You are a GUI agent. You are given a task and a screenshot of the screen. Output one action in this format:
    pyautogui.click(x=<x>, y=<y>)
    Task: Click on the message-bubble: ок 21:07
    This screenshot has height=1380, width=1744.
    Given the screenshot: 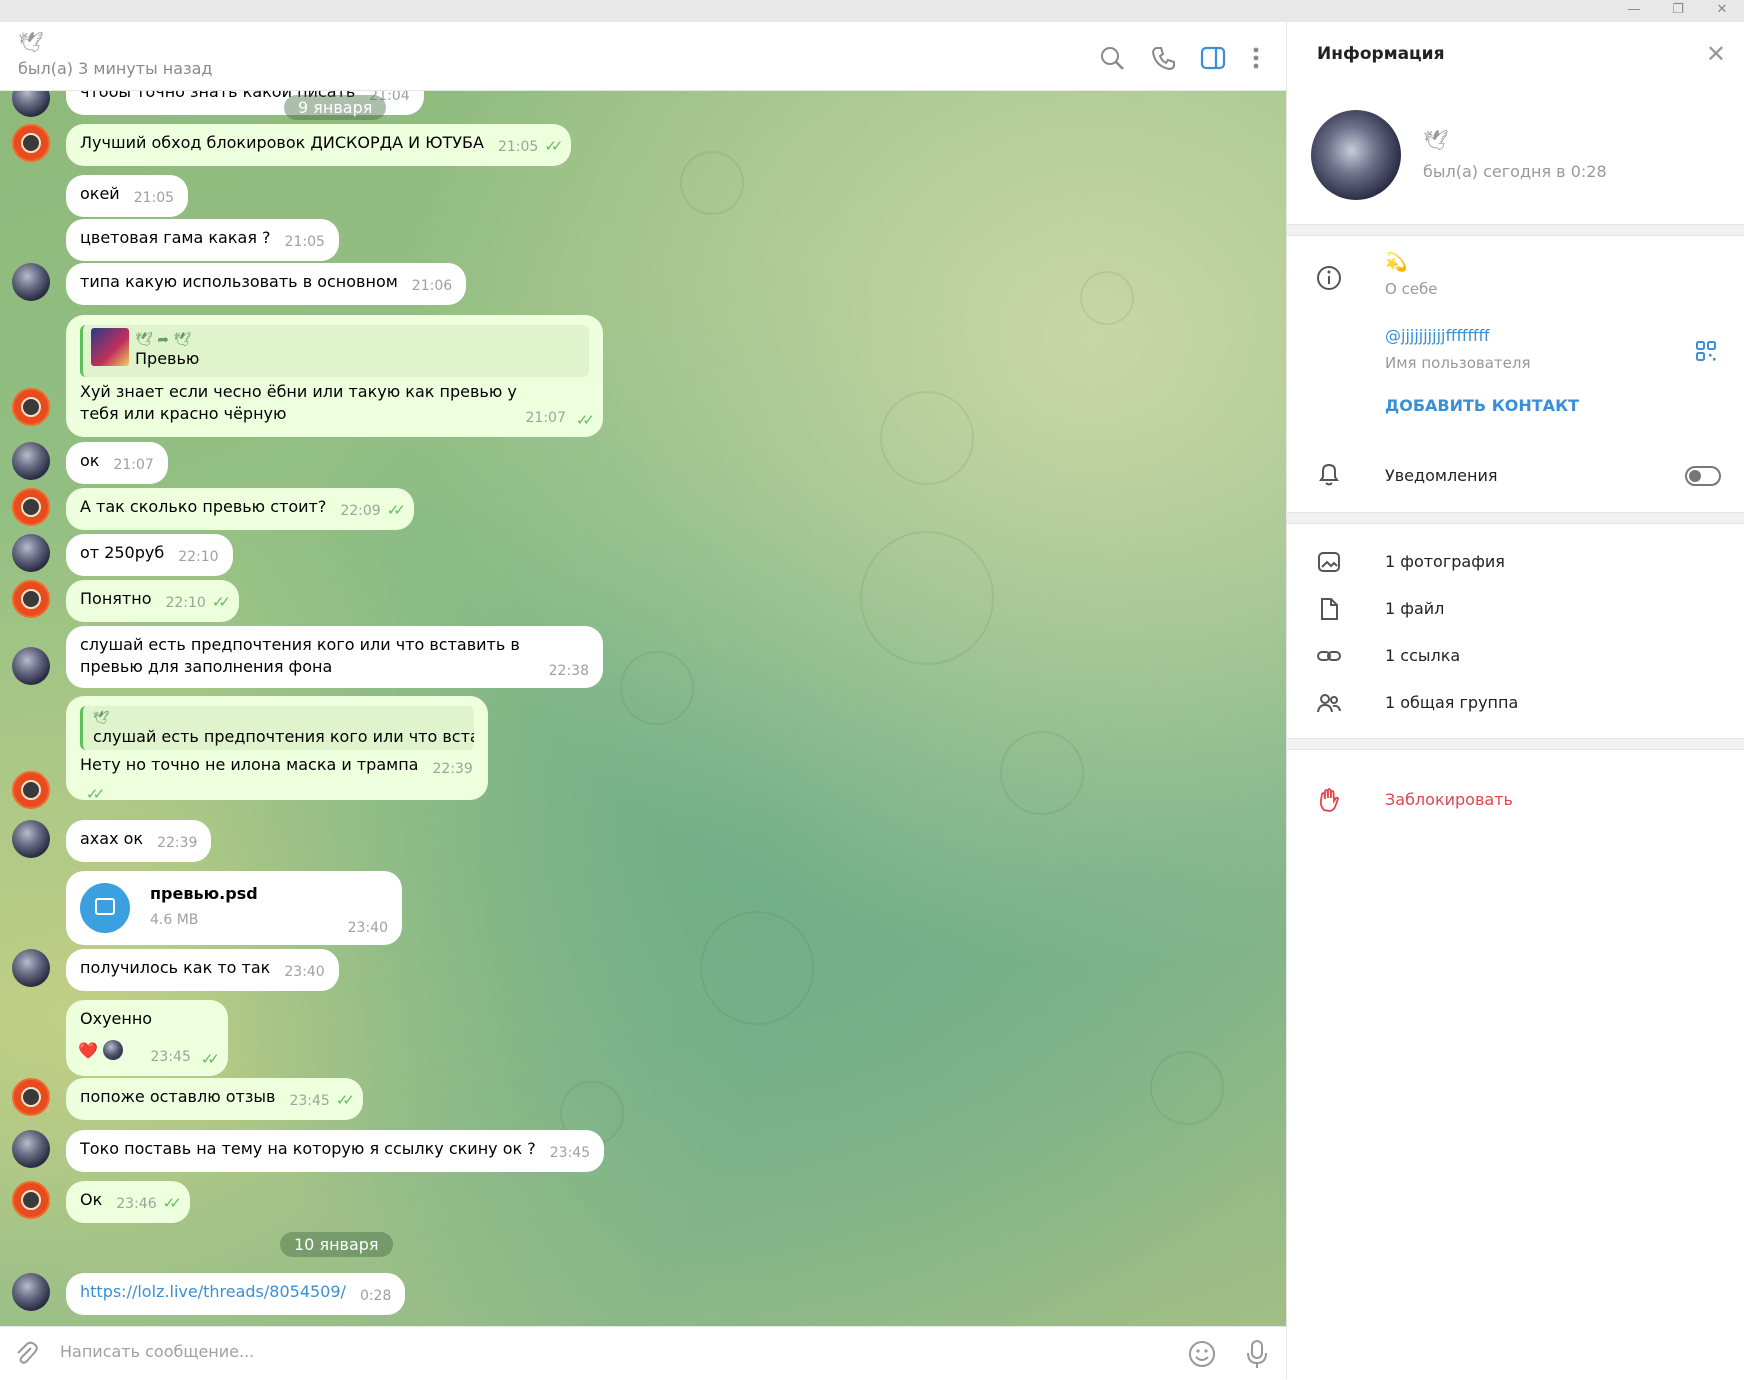 What is the action you would take?
    pyautogui.click(x=117, y=463)
    